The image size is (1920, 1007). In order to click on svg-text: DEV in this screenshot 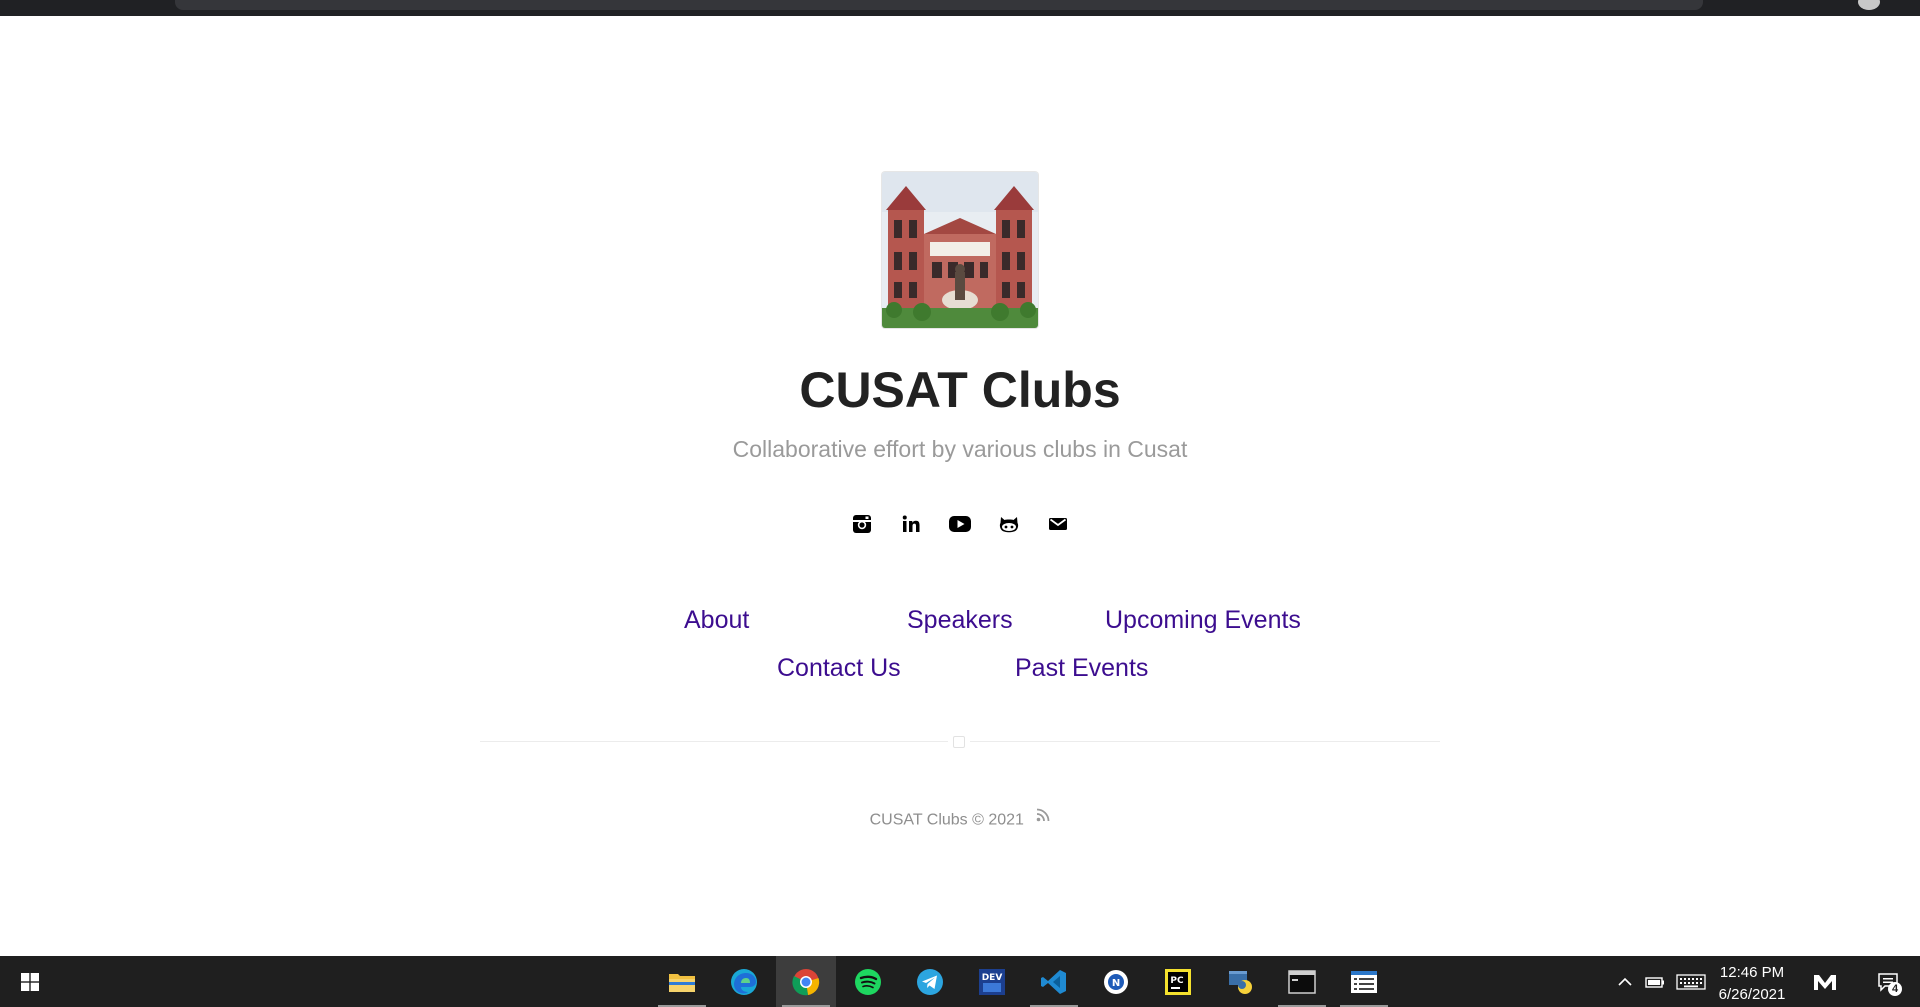, I will do `click(992, 978)`.